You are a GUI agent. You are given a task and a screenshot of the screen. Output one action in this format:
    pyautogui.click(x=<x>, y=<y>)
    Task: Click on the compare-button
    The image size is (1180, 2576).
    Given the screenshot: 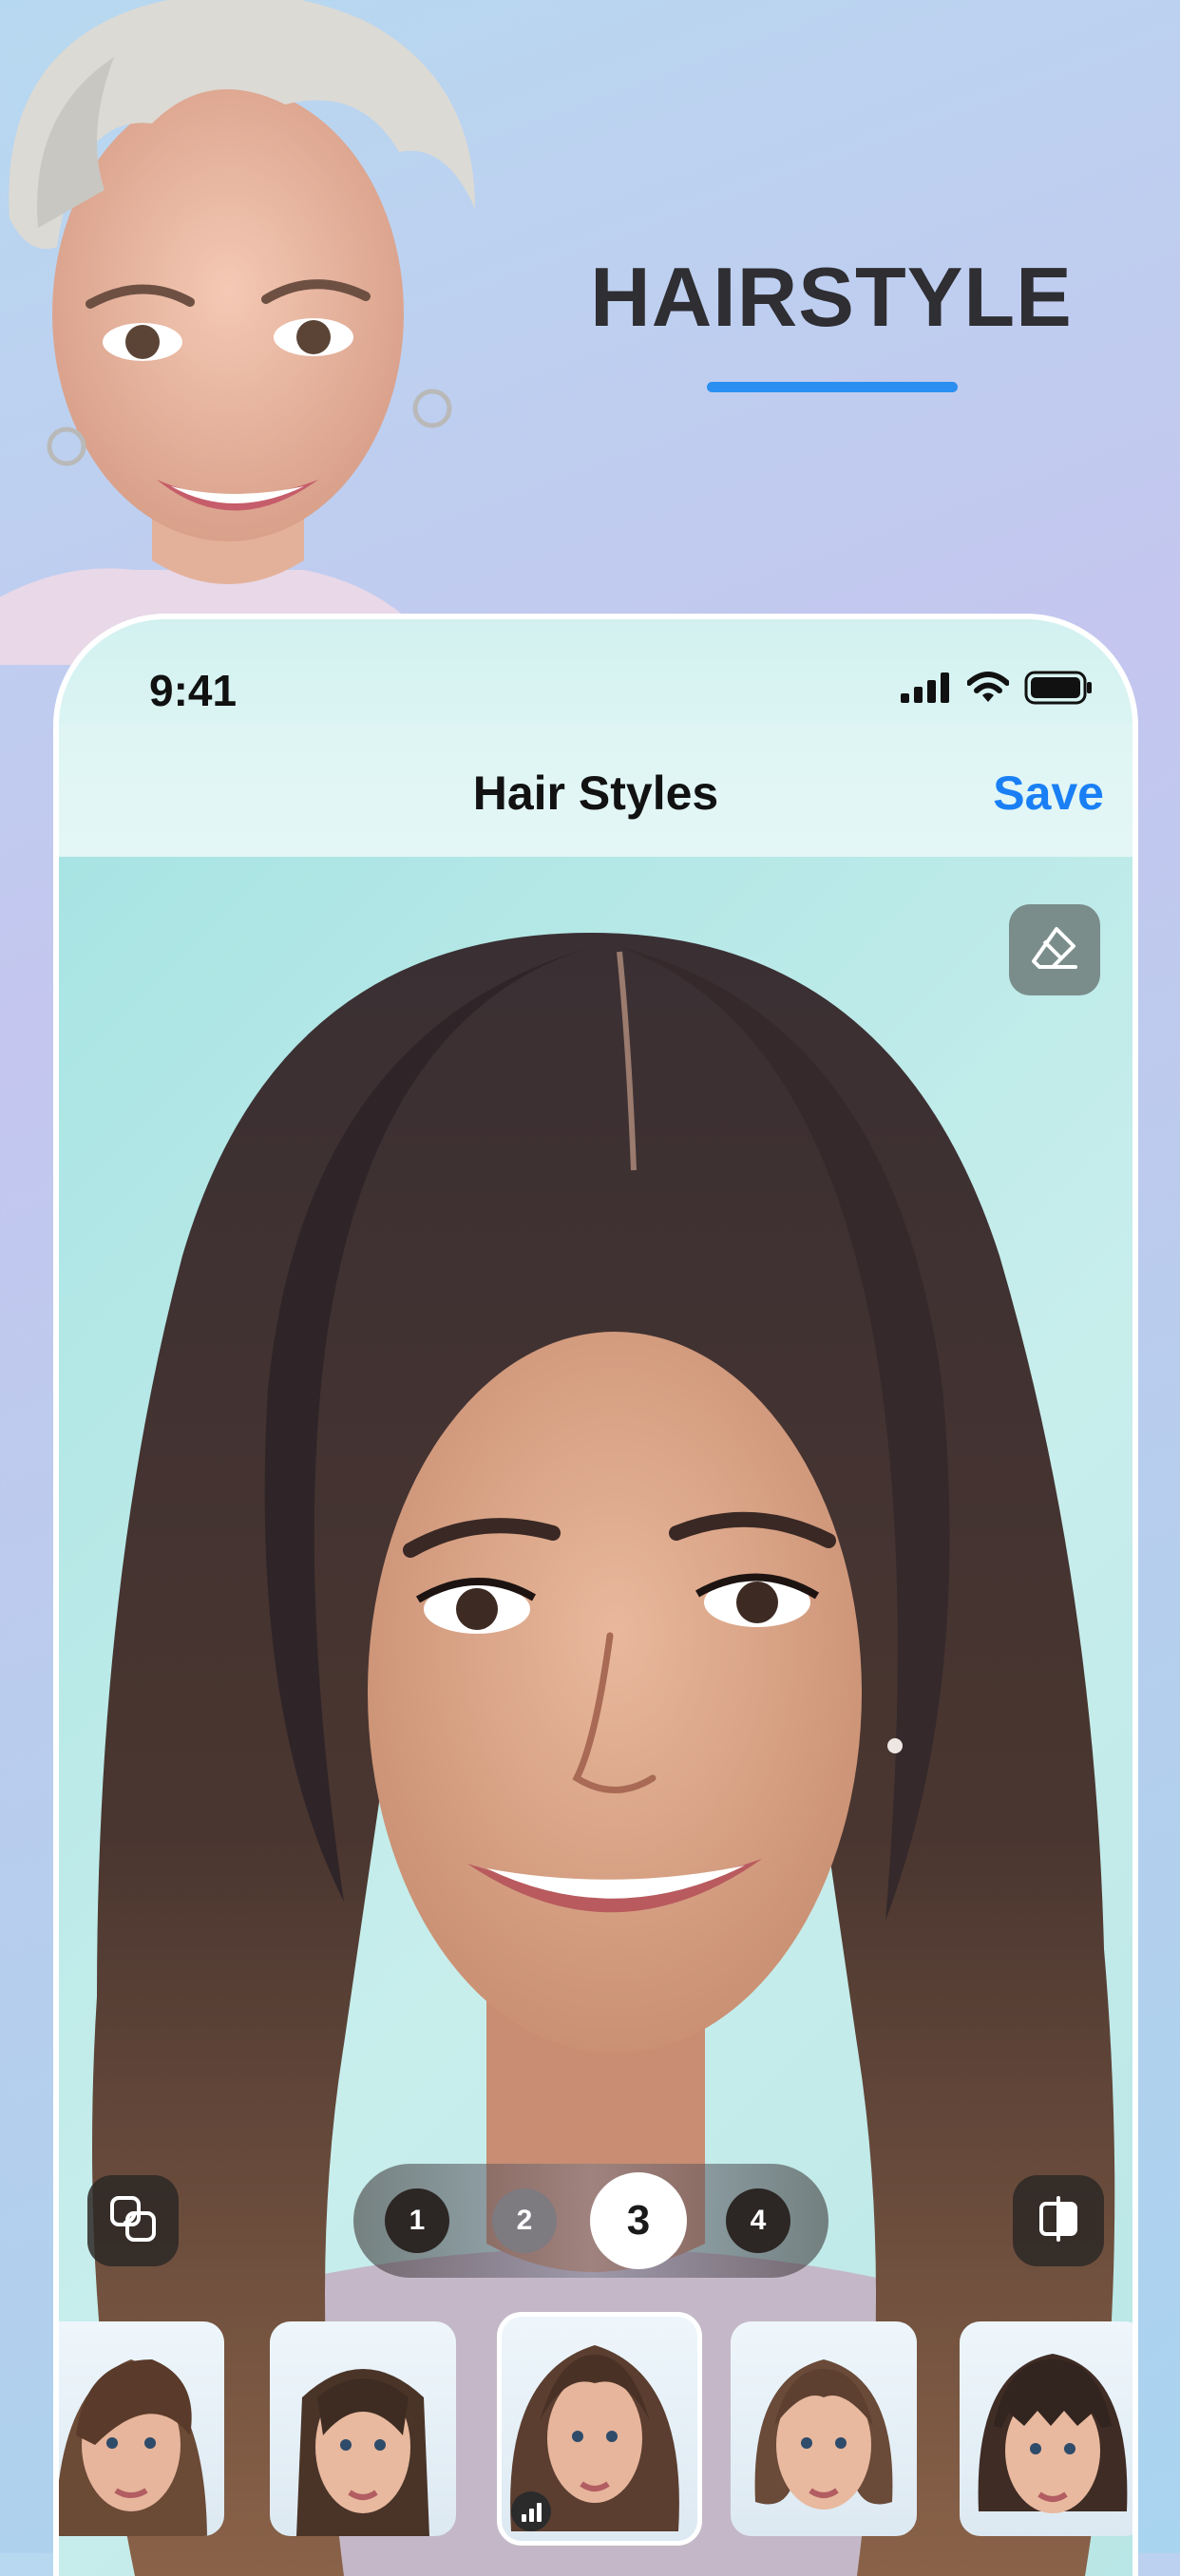 What is the action you would take?
    pyautogui.click(x=1058, y=2220)
    